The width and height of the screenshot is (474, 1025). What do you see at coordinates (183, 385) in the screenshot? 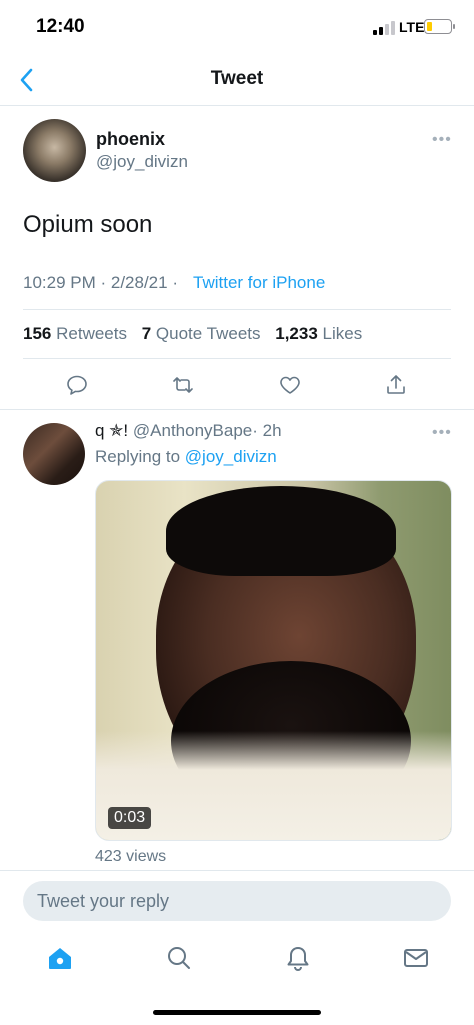
I see `retweet-icon` at bounding box center [183, 385].